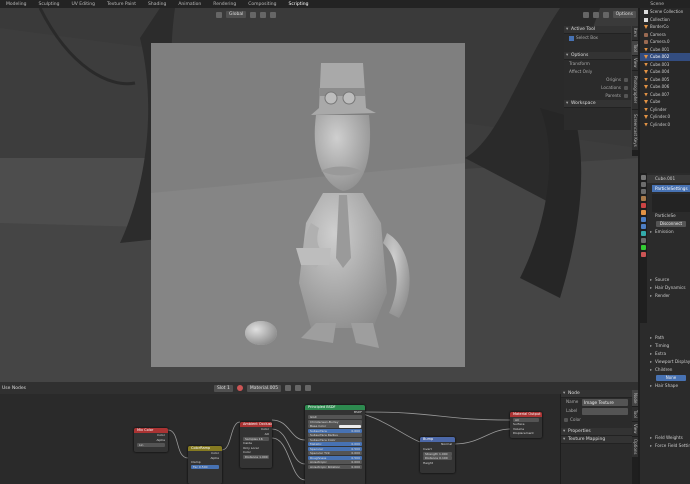 The height and width of the screenshot is (484, 690). What do you see at coordinates (298, 4) in the screenshot?
I see `workspace-tab-active: Scripting` at bounding box center [298, 4].